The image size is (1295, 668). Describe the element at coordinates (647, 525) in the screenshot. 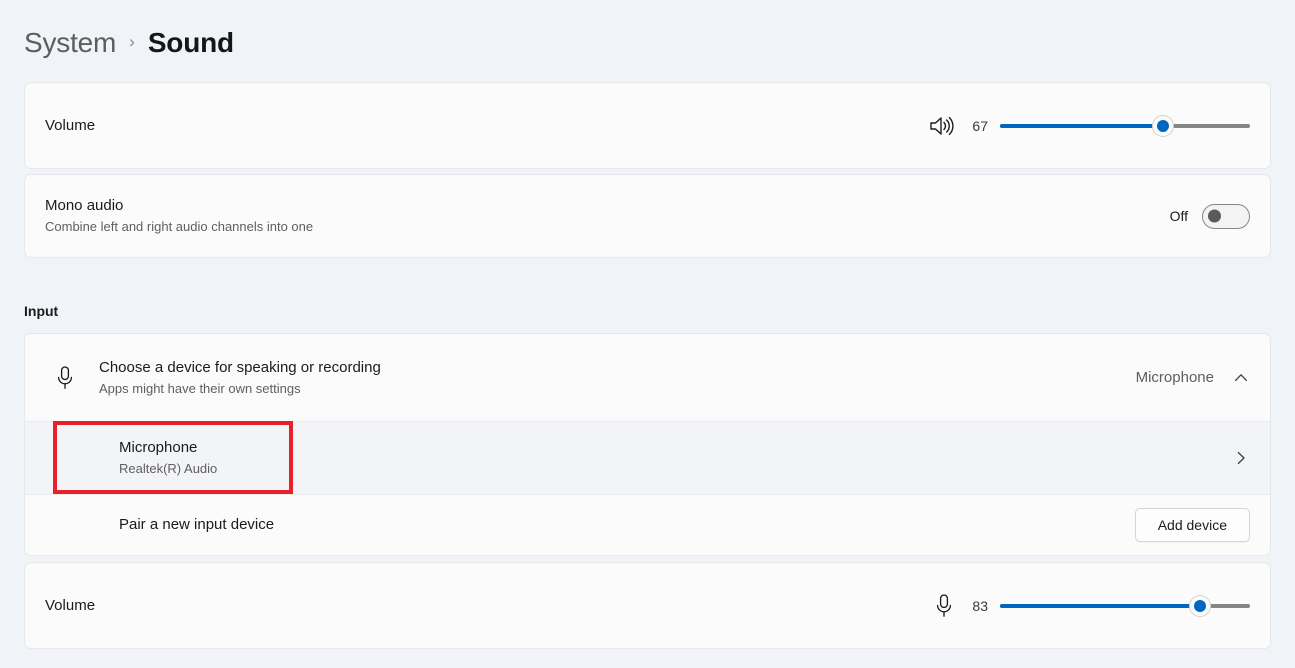

I see `pair-new-input-device-row: Pair a new input device Add device` at that location.